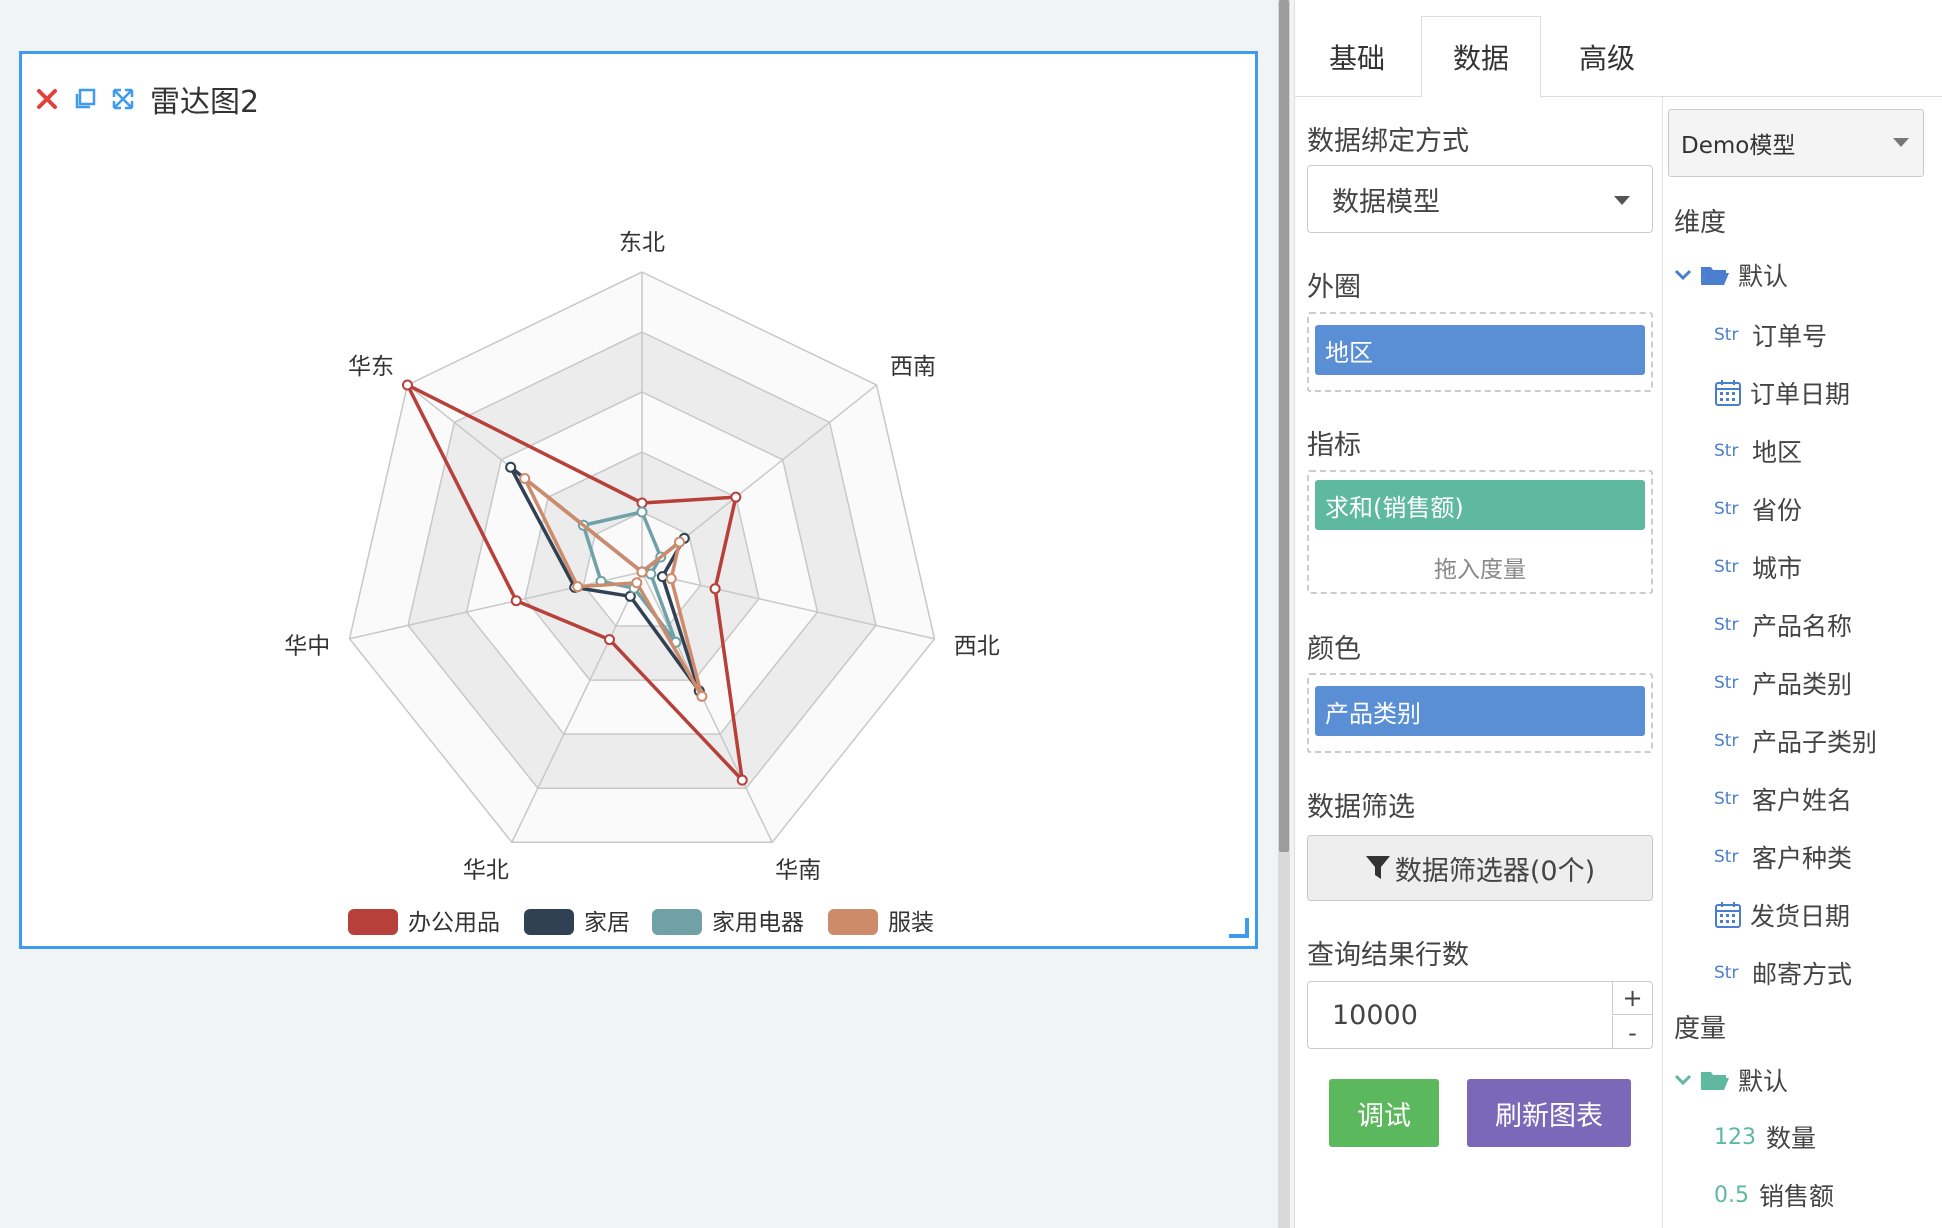 The image size is (1942, 1228). I want to click on dimension-item: Str 产品类别, so click(1783, 683).